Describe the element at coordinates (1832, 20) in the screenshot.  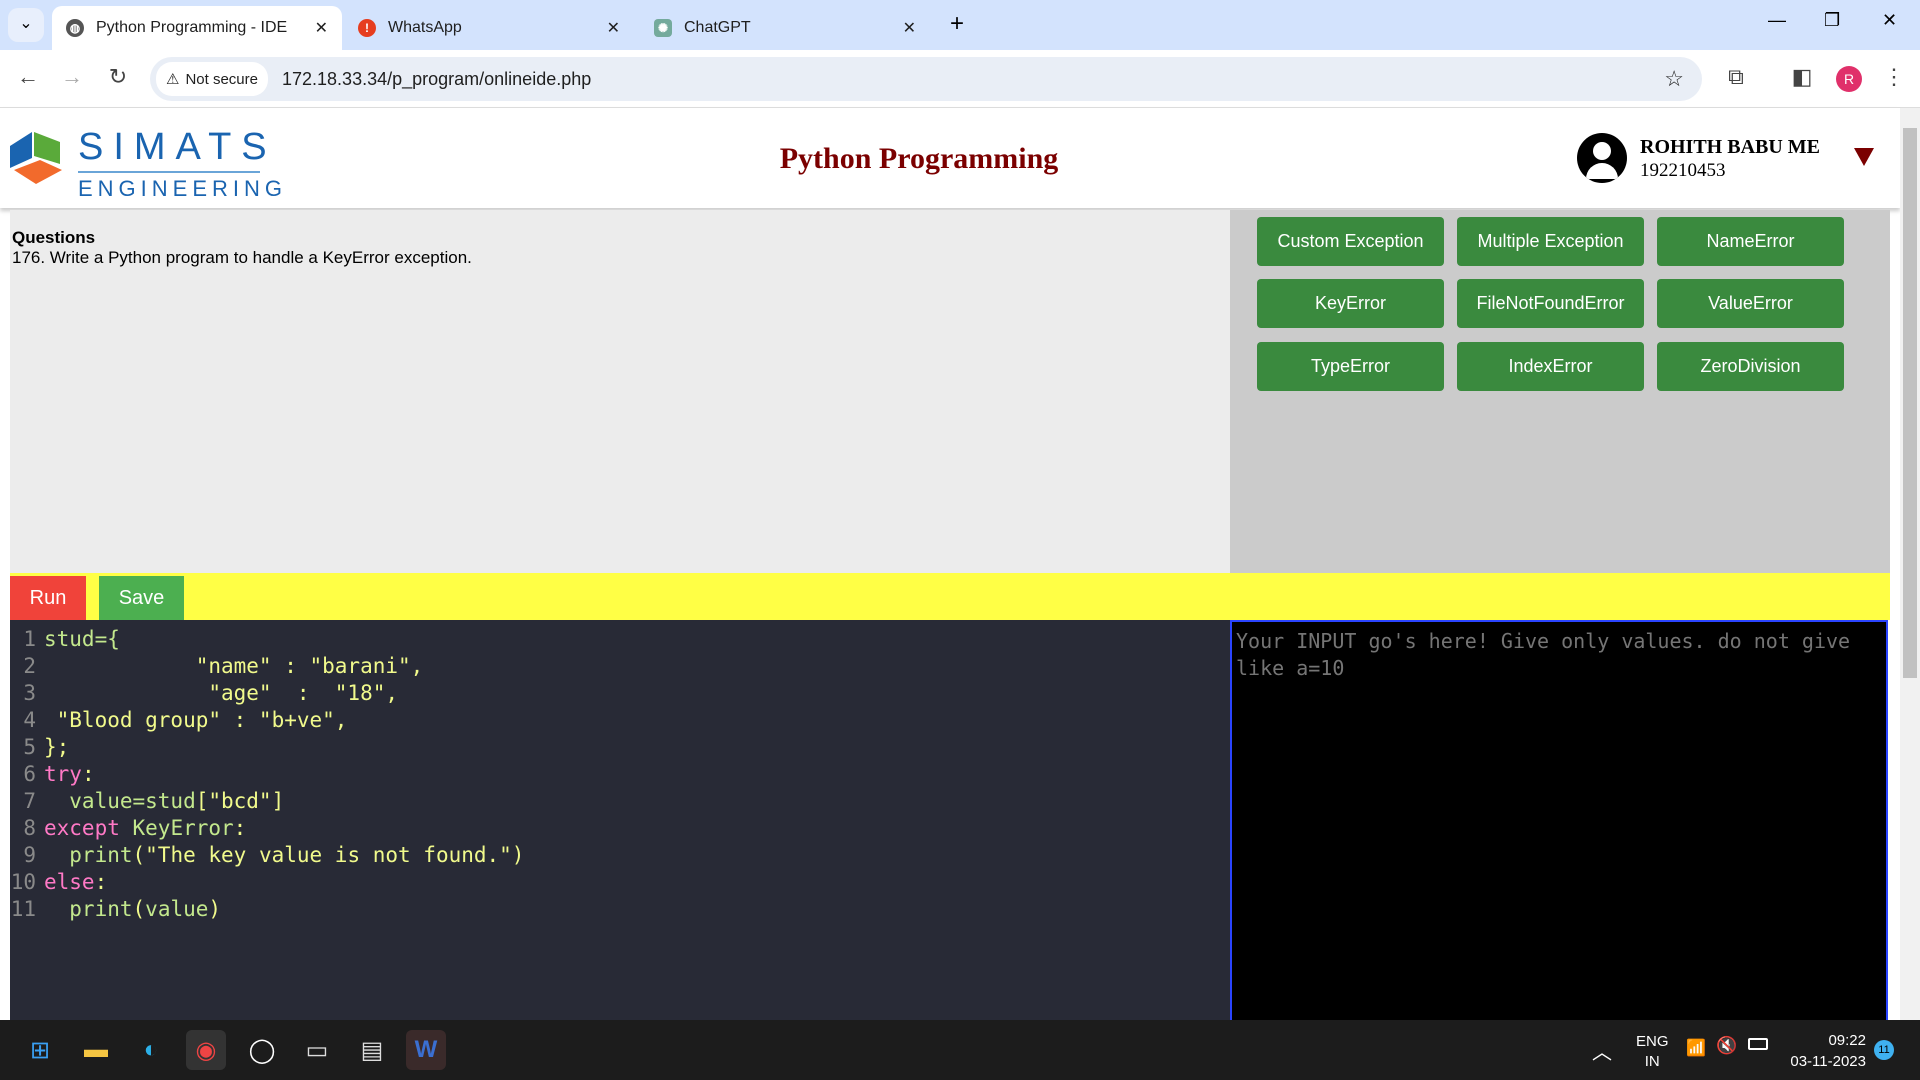
I see `restore-button: ❐` at that location.